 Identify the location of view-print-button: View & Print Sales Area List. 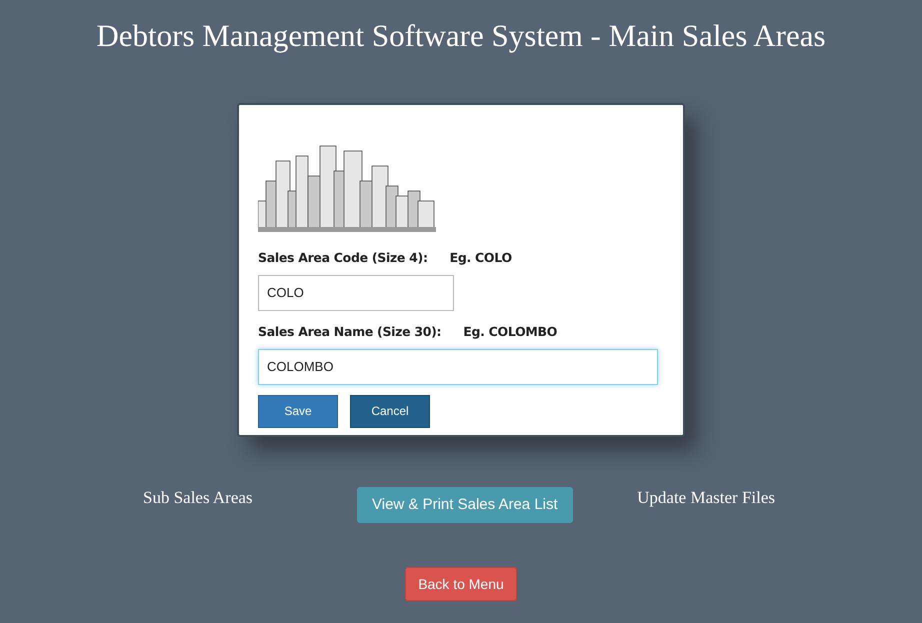
(465, 505).